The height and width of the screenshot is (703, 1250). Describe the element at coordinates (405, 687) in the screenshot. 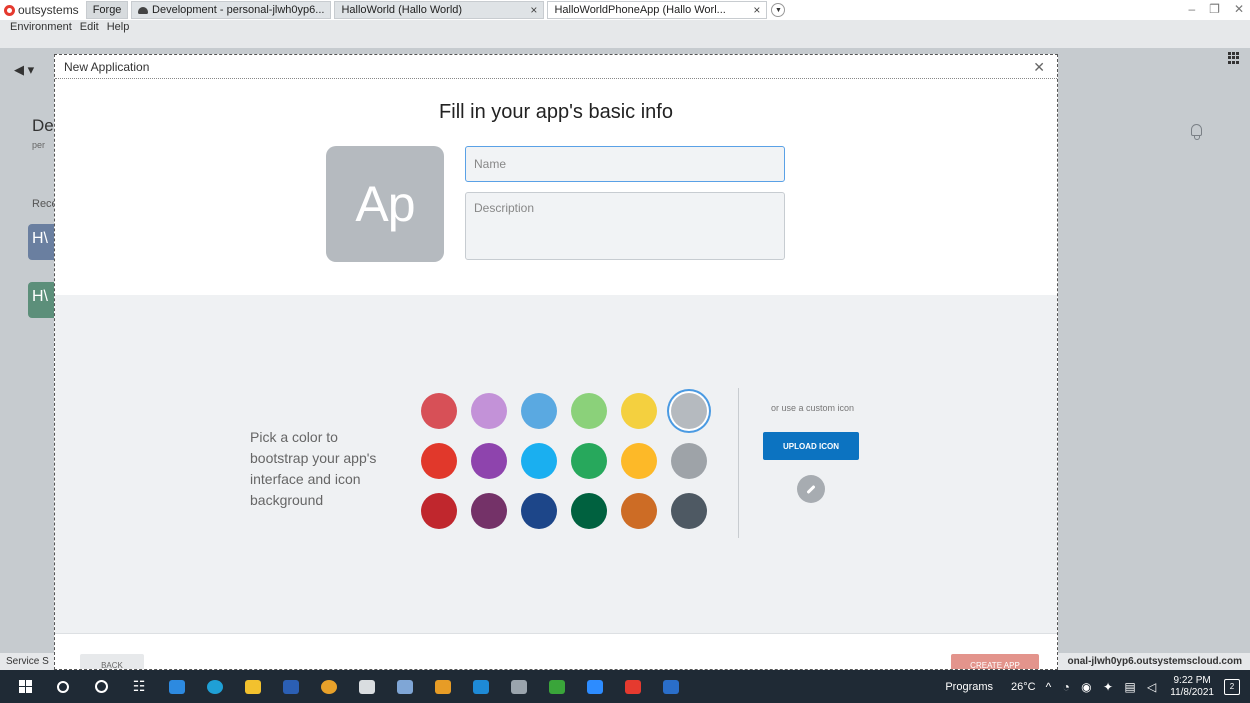

I see `app-icon` at that location.